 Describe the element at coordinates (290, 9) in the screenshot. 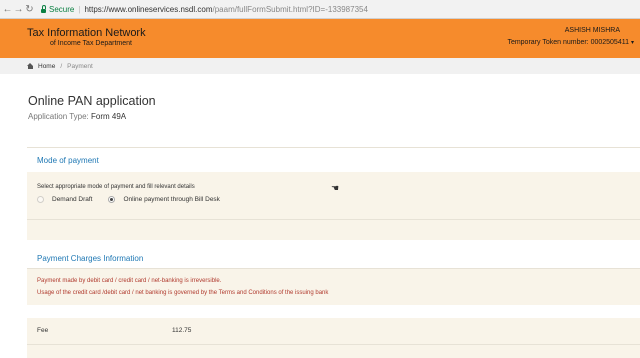

I see `url-path: /paam/fullFormSubmit.html?ID=-133987354` at that location.